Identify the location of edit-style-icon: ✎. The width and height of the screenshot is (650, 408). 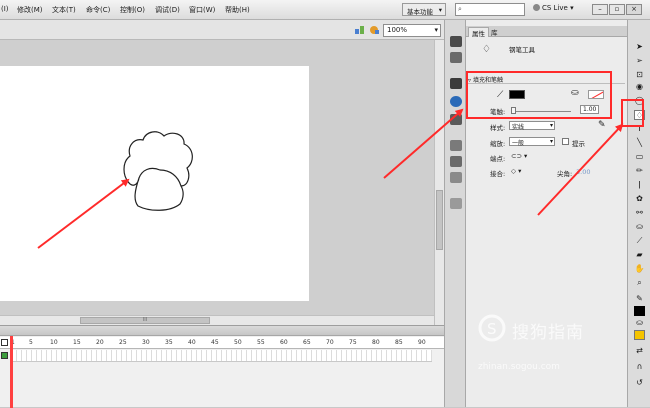
(602, 125).